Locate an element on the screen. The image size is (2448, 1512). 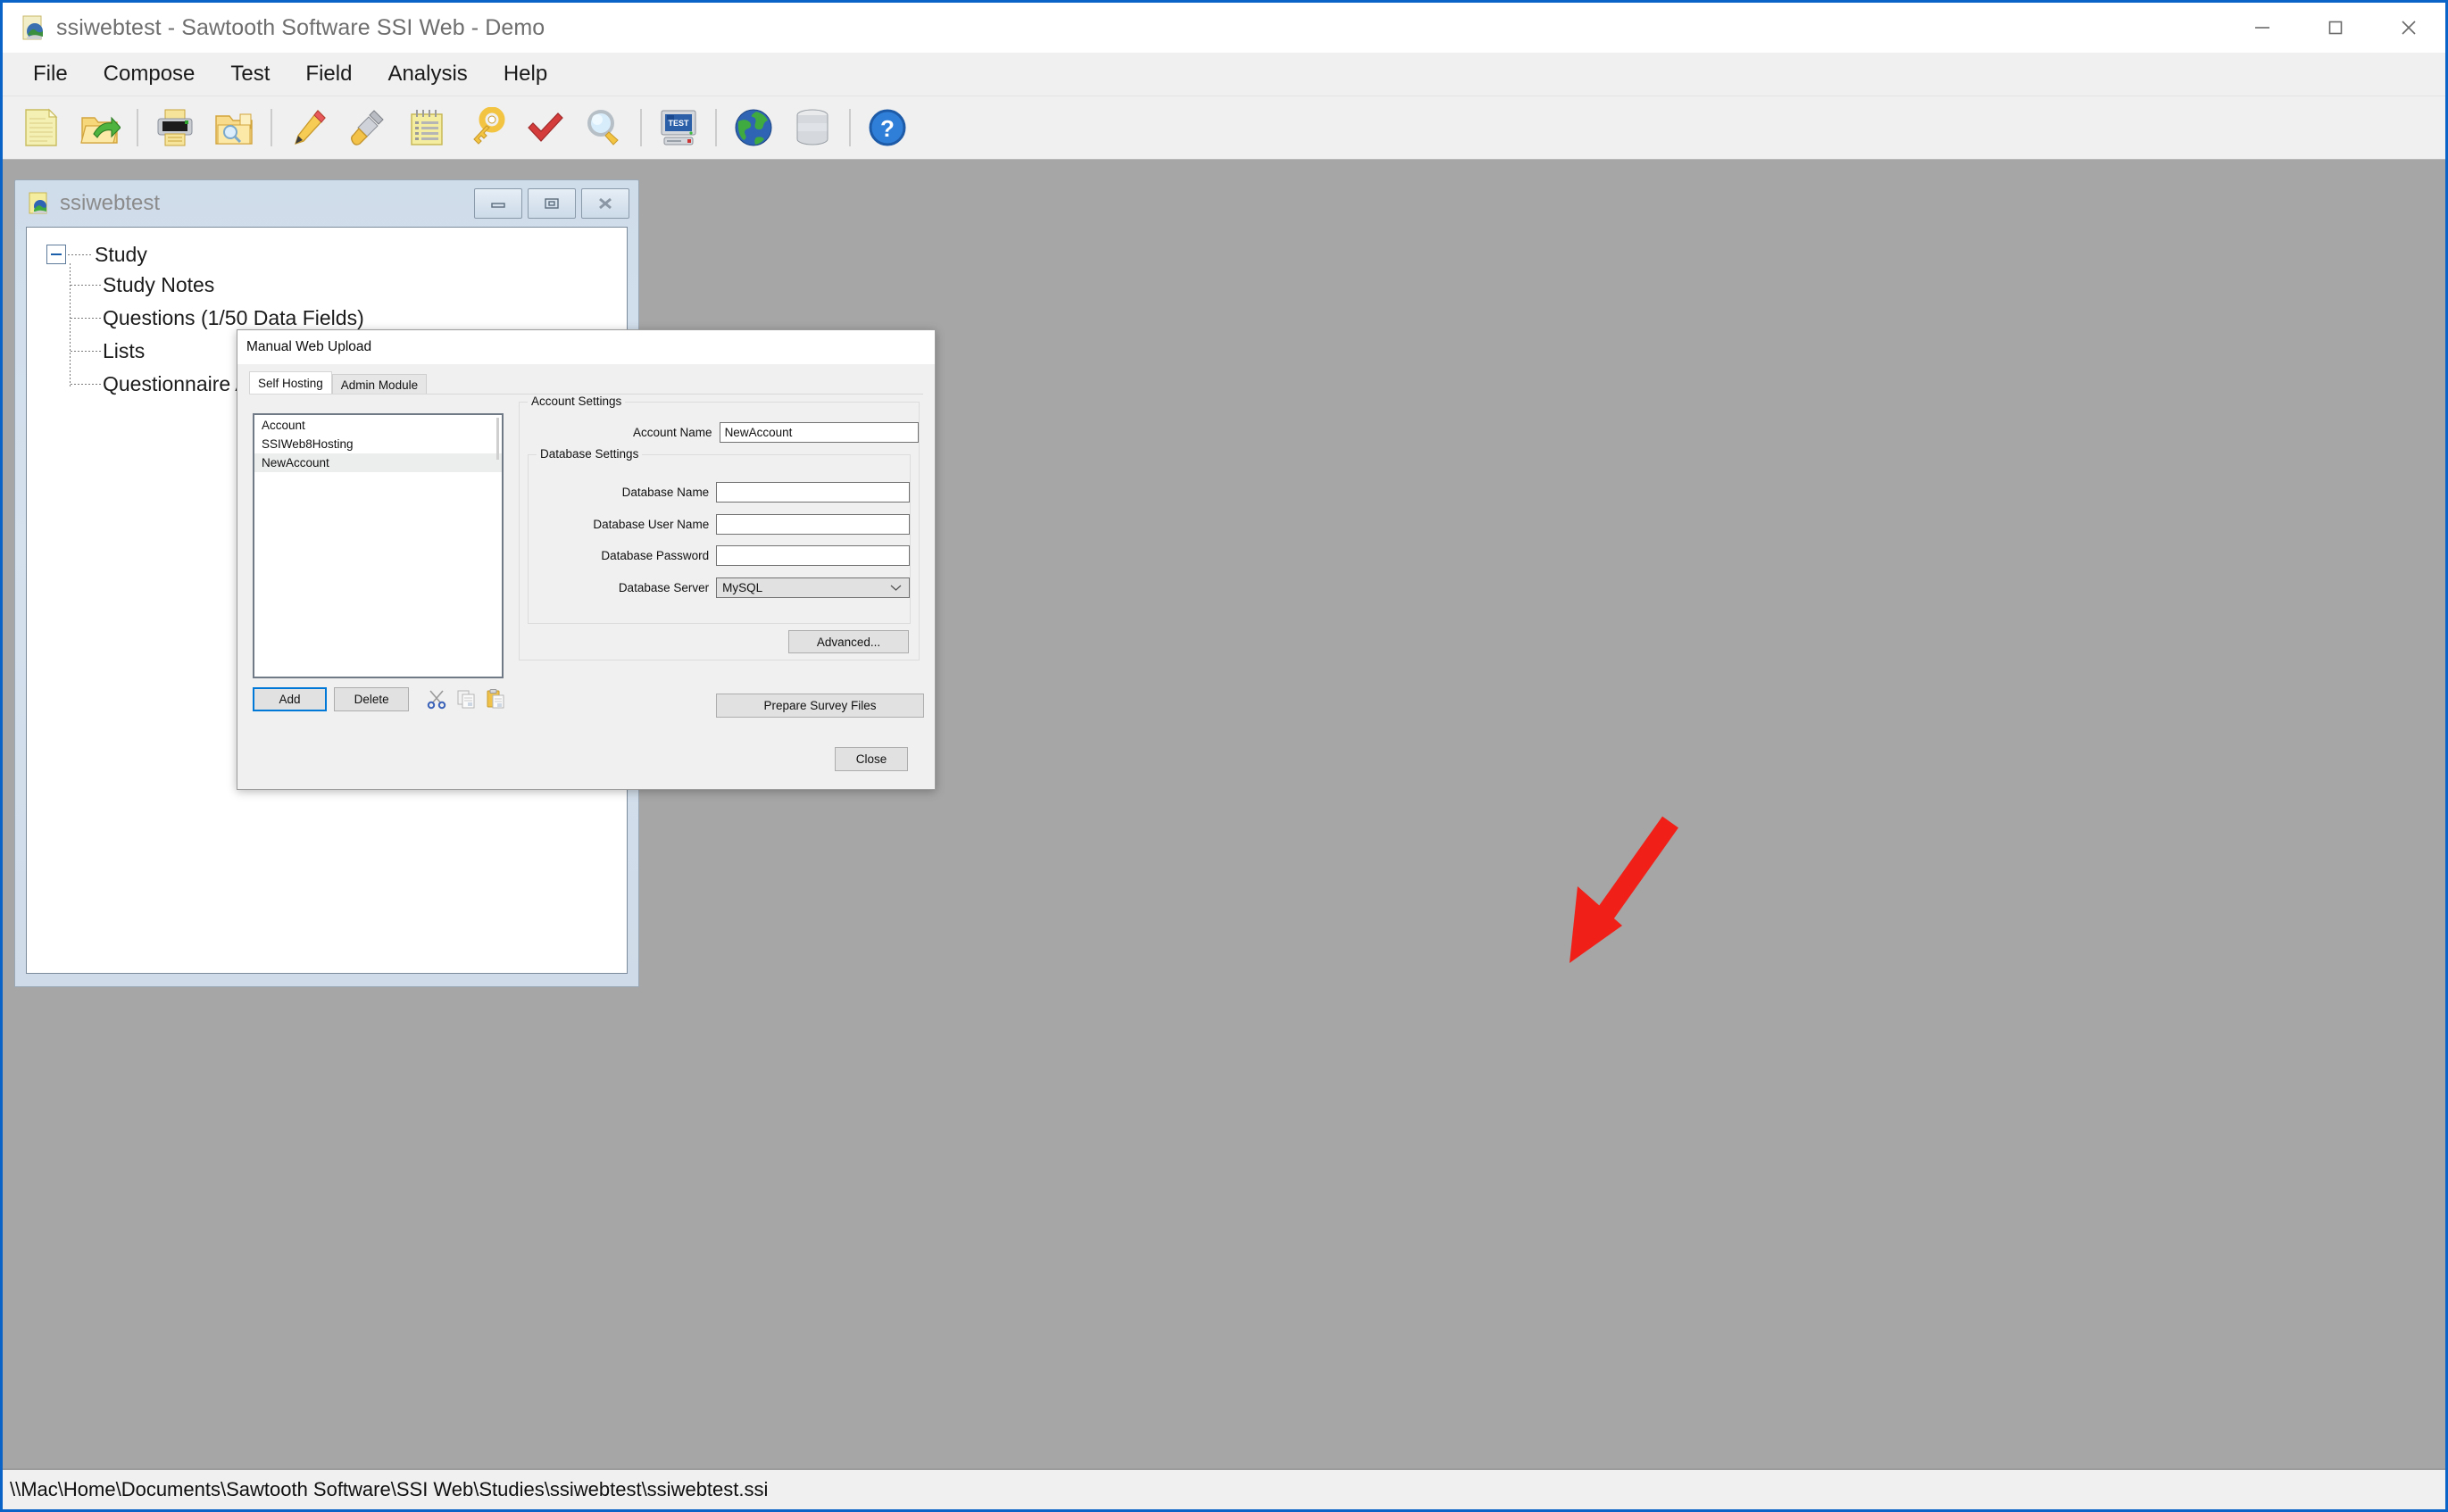
study-window-controls is located at coordinates (551, 204).